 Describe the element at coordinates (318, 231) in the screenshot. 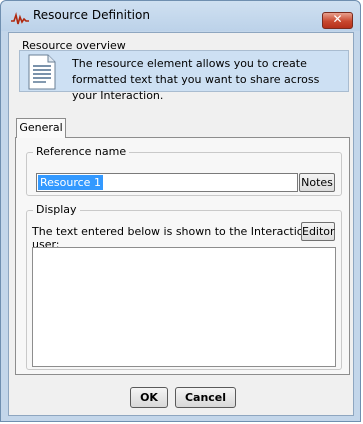

I see `editor-button: Editor` at that location.